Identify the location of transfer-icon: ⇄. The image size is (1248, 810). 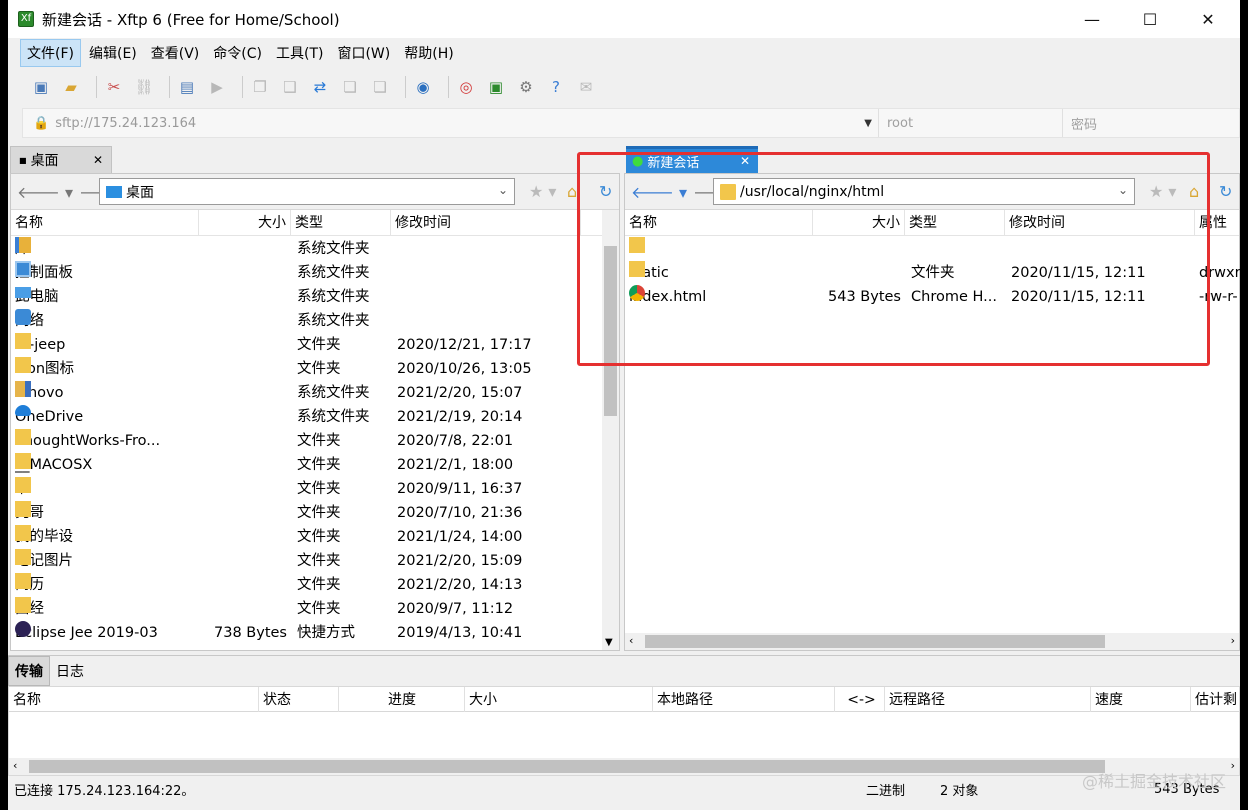
(320, 87).